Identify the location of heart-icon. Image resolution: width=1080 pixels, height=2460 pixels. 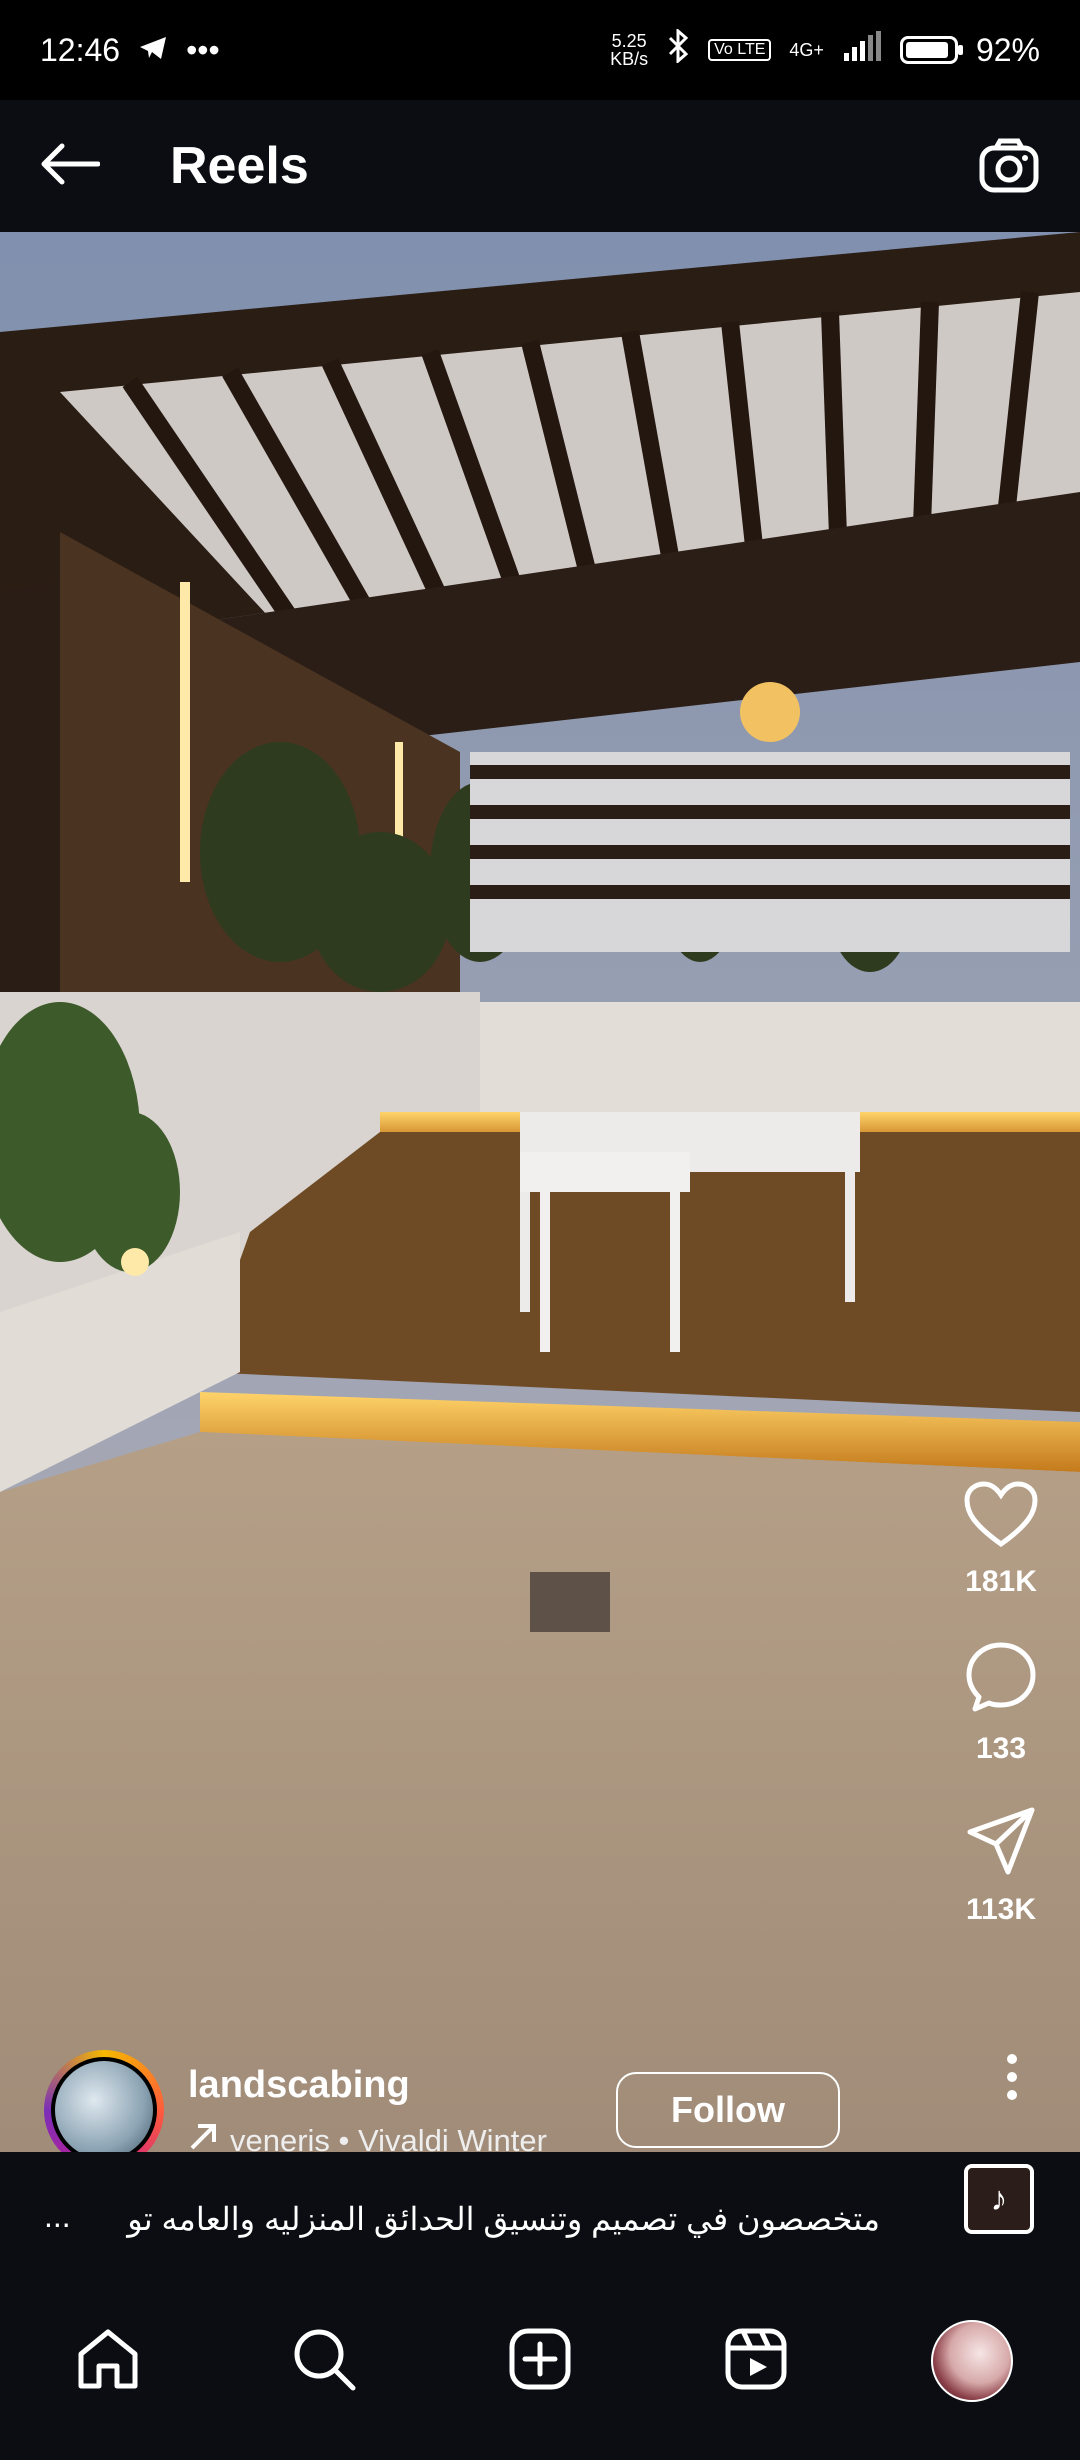
(1001, 1516).